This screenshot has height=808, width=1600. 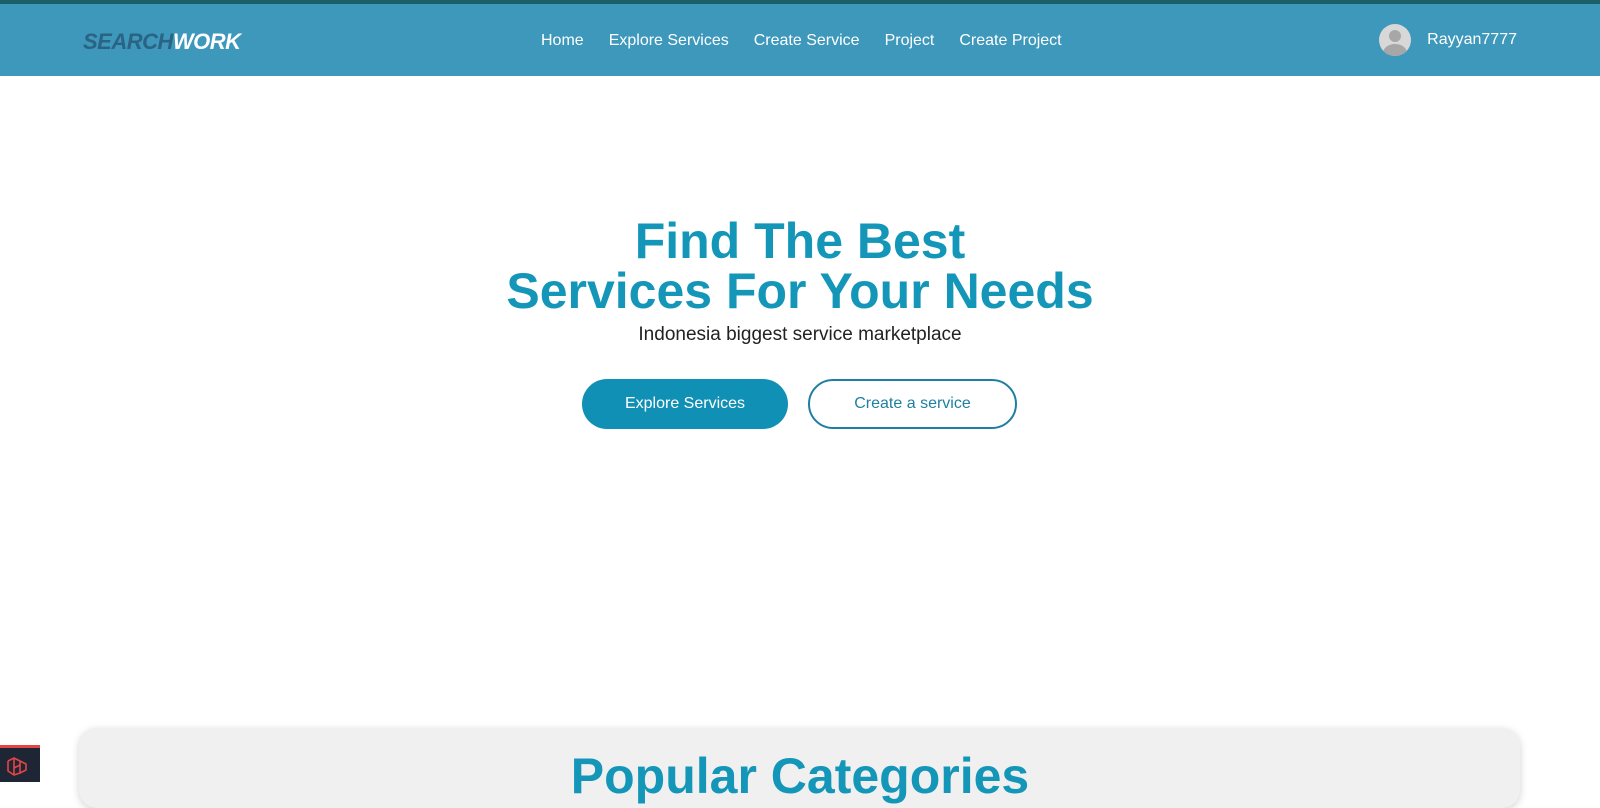 I want to click on hero-title: Find The Best Services For Your Needs, so click(x=800, y=266).